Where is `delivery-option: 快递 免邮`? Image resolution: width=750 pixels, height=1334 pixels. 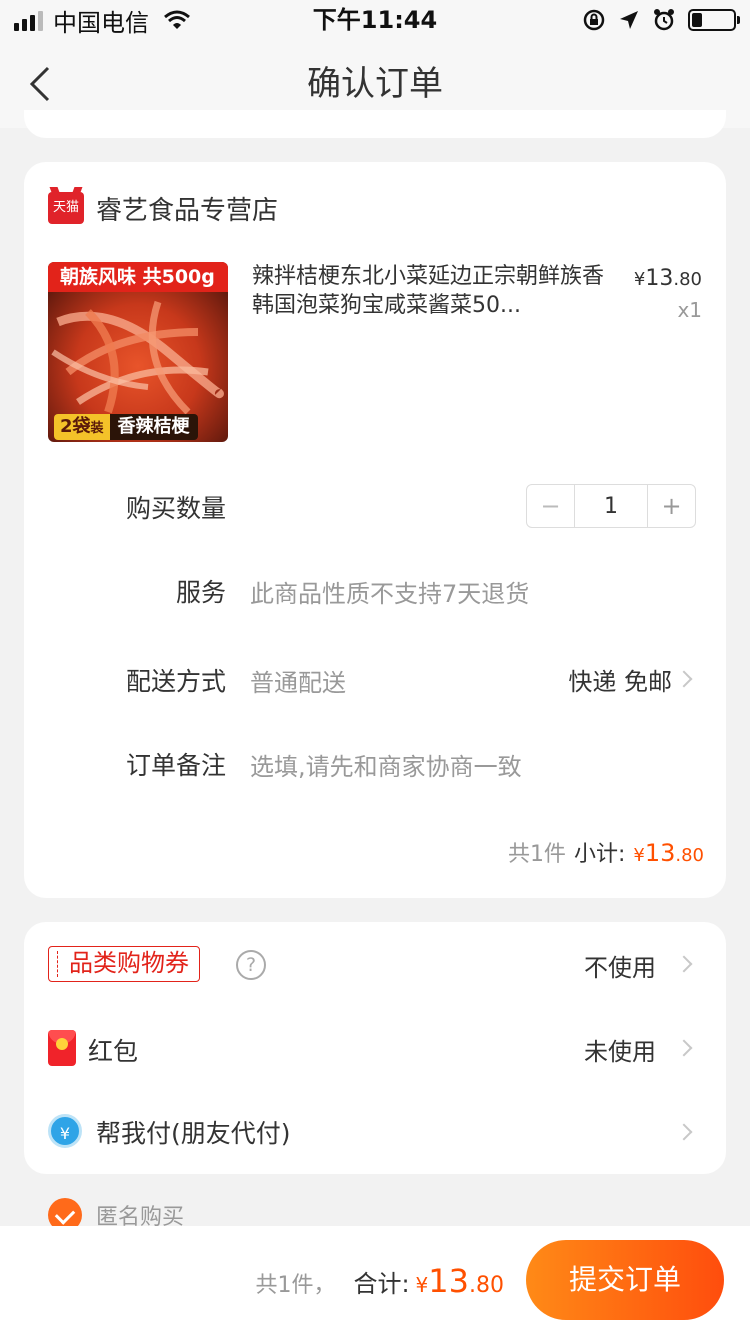
delivery-option: 快递 免邮 is located at coordinates (620, 679).